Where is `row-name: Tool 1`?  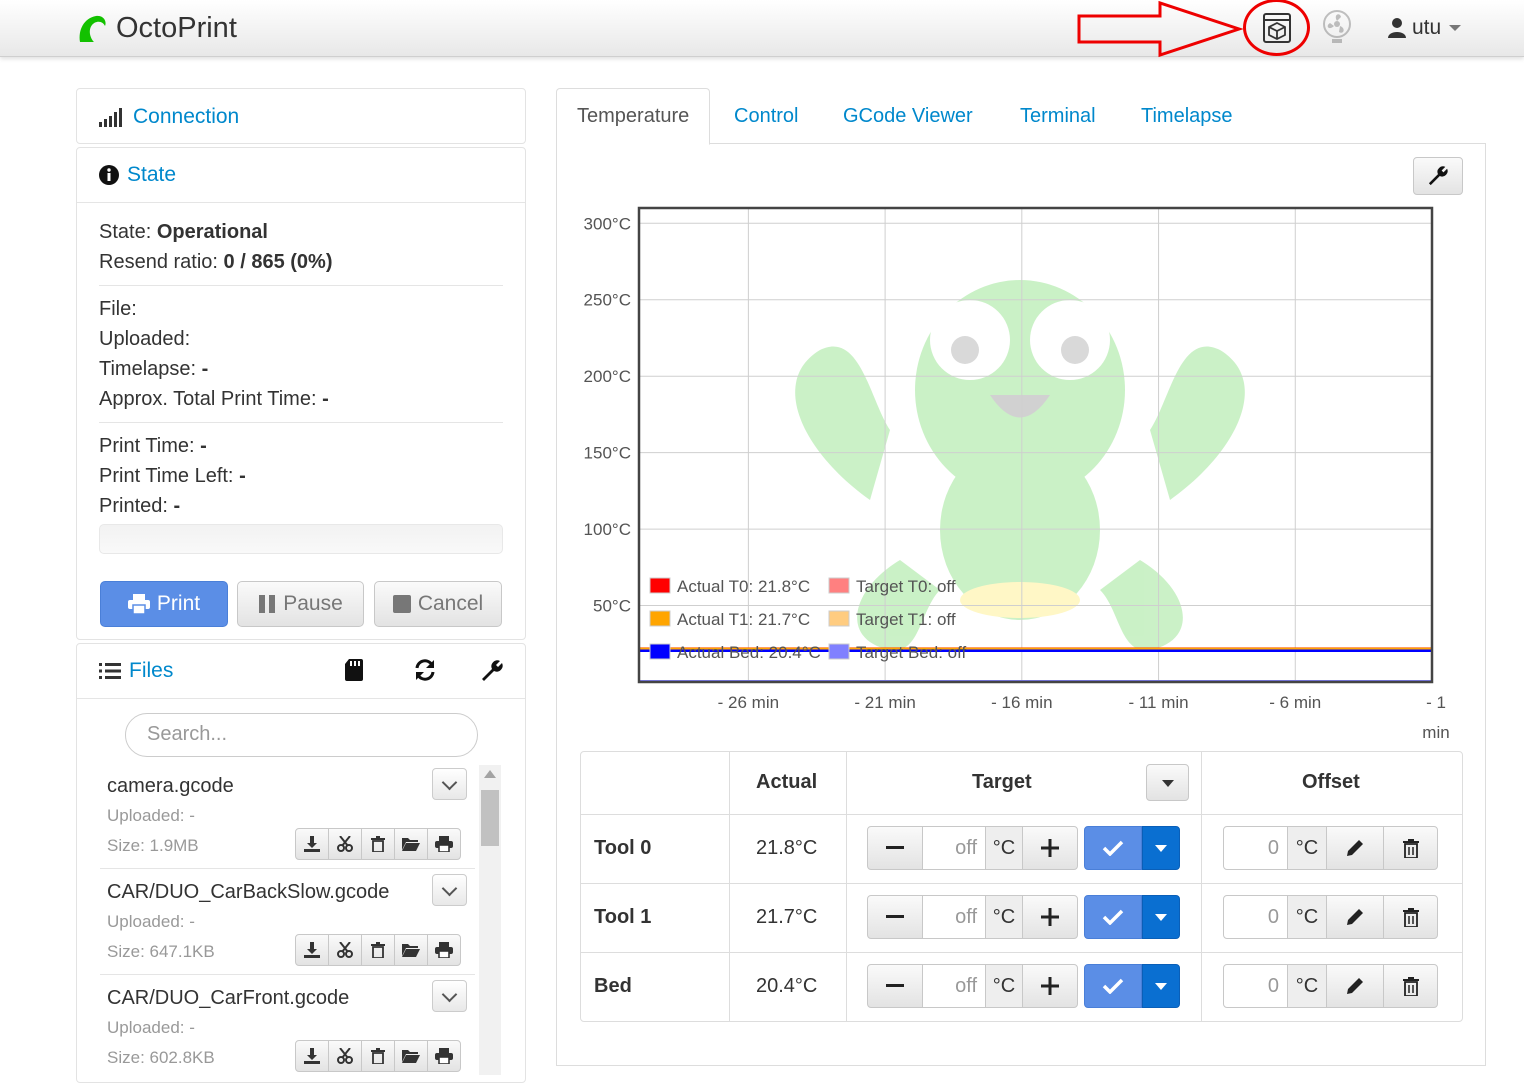 row-name: Tool 1 is located at coordinates (623, 917).